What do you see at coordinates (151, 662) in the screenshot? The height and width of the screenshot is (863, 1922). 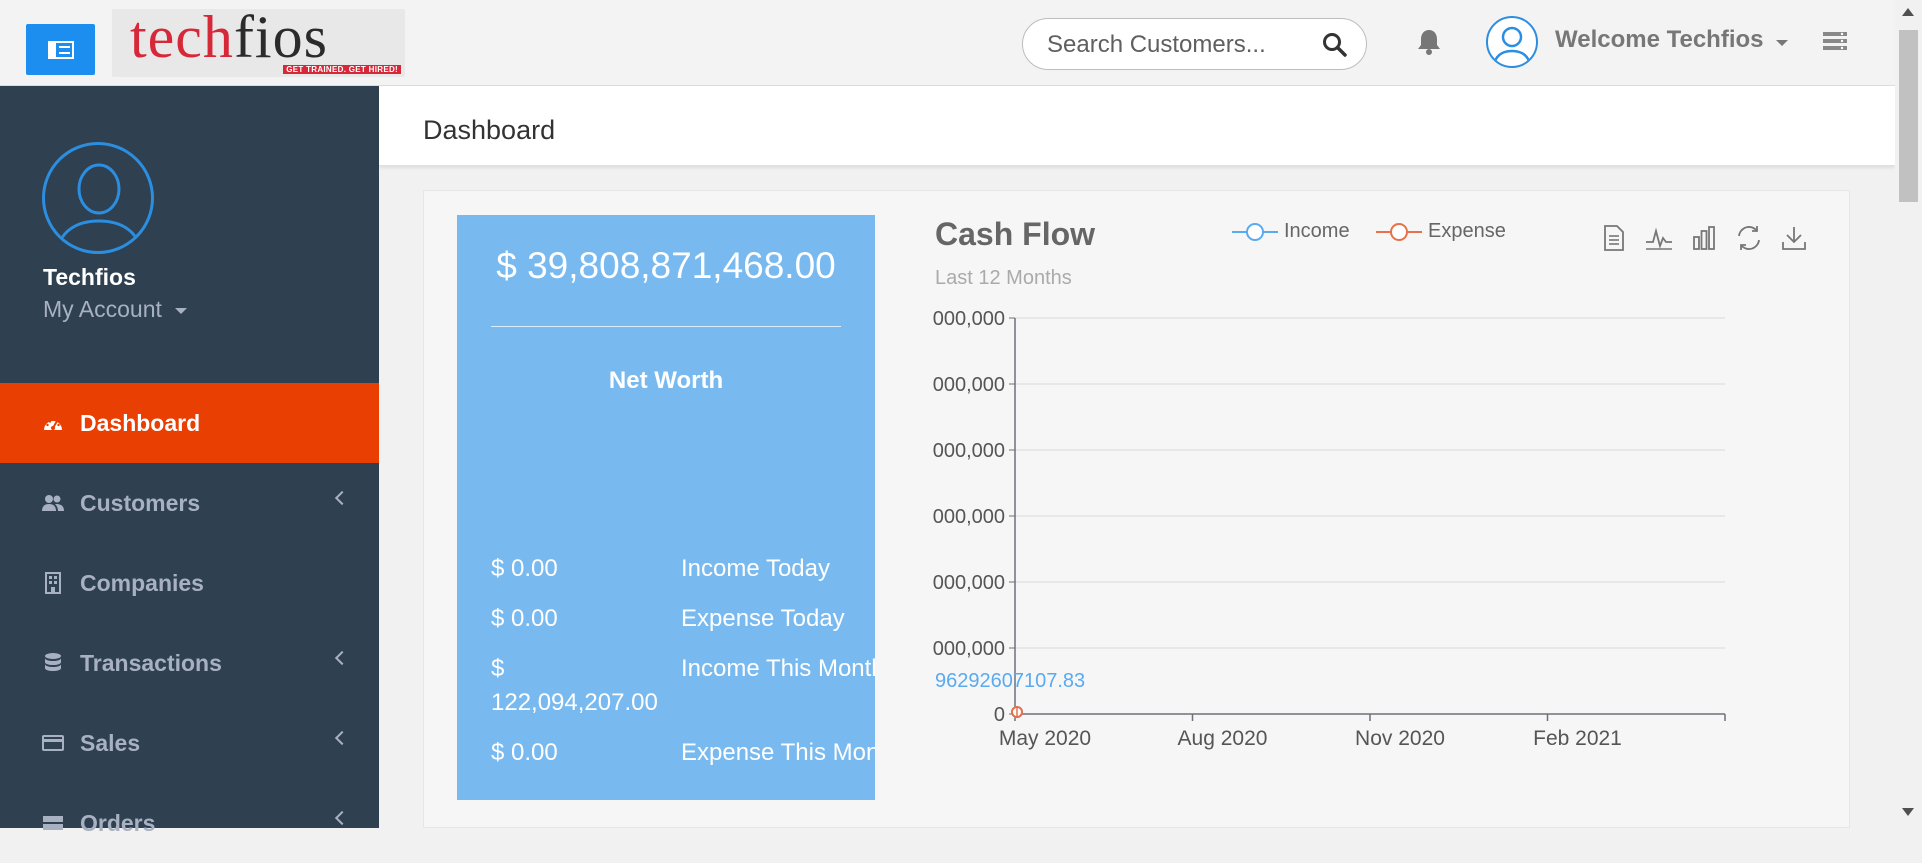 I see `sidebar-item-label: Transactions` at bounding box center [151, 662].